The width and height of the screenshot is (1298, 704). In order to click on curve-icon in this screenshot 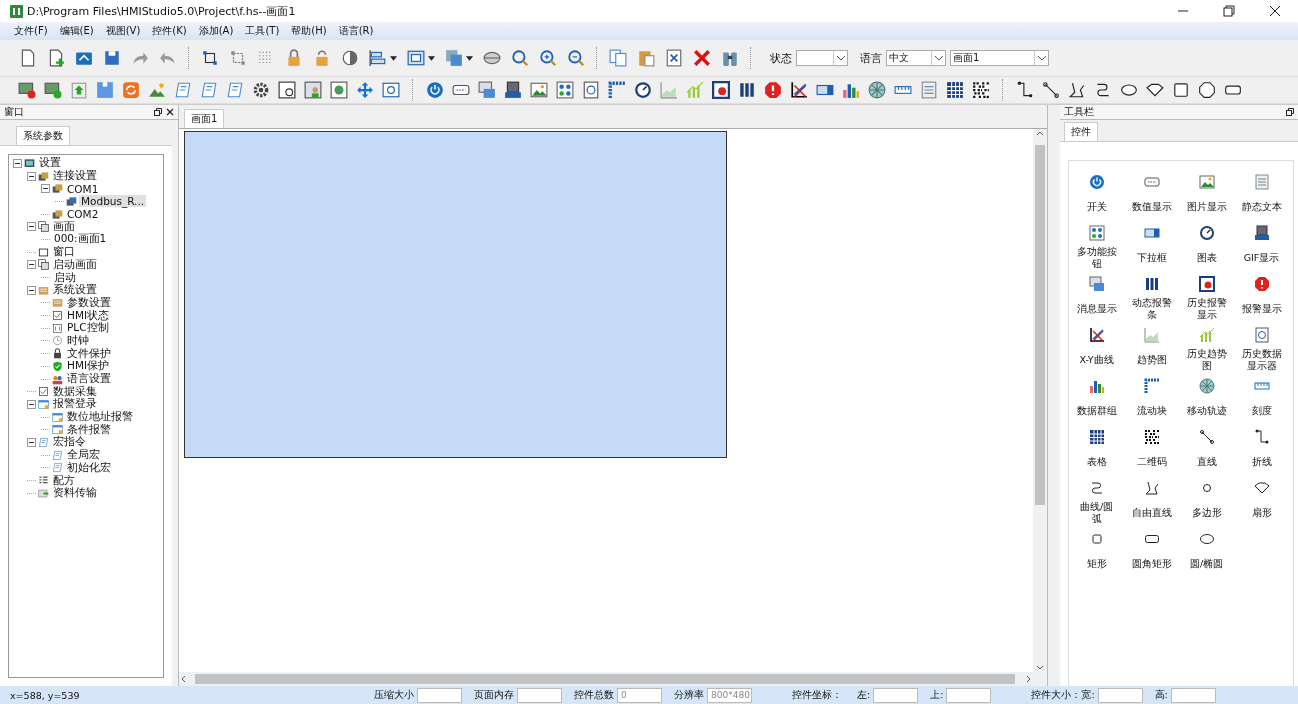, I will do `click(1103, 90)`.